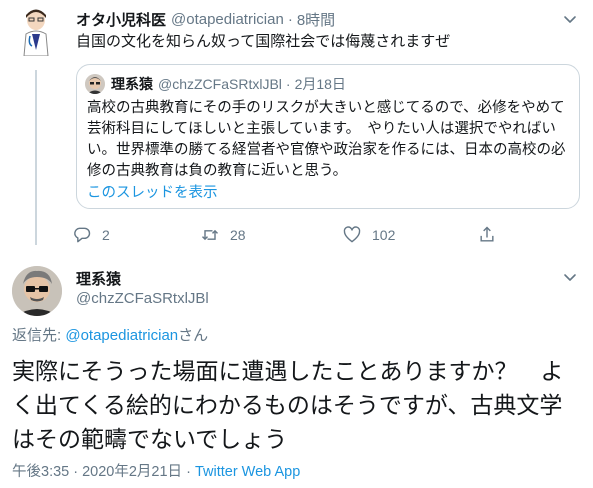 The image size is (593, 488). Describe the element at coordinates (132, 84) in the screenshot. I see `quoted-author-name: 理系猿` at that location.